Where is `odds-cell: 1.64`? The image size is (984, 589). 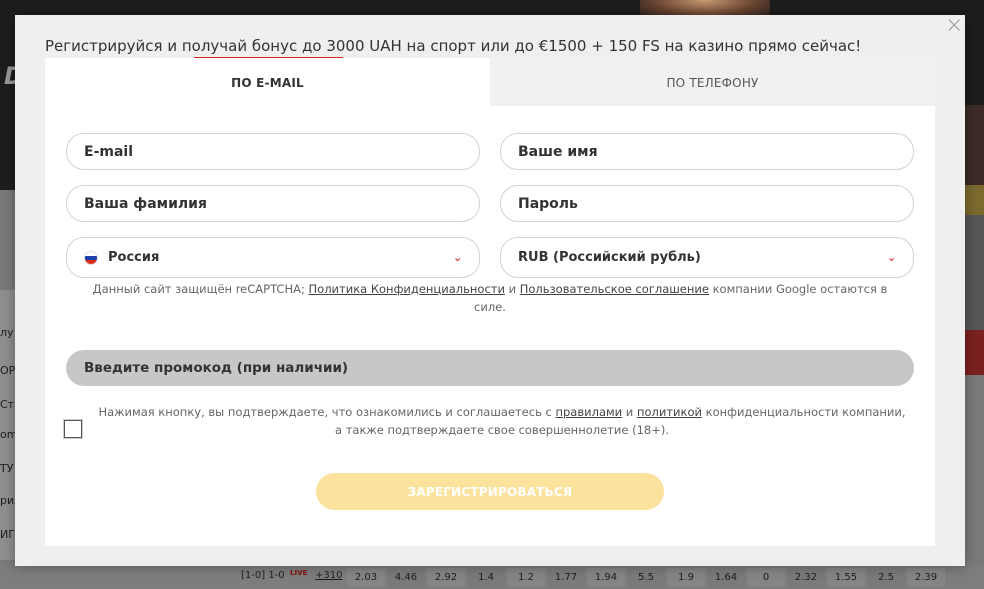 odds-cell: 1.64 is located at coordinates (726, 577).